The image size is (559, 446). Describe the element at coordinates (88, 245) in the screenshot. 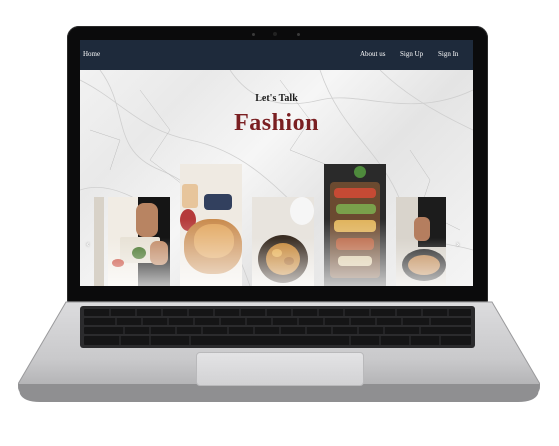

I see `gallery-prev-icon: ‹` at that location.